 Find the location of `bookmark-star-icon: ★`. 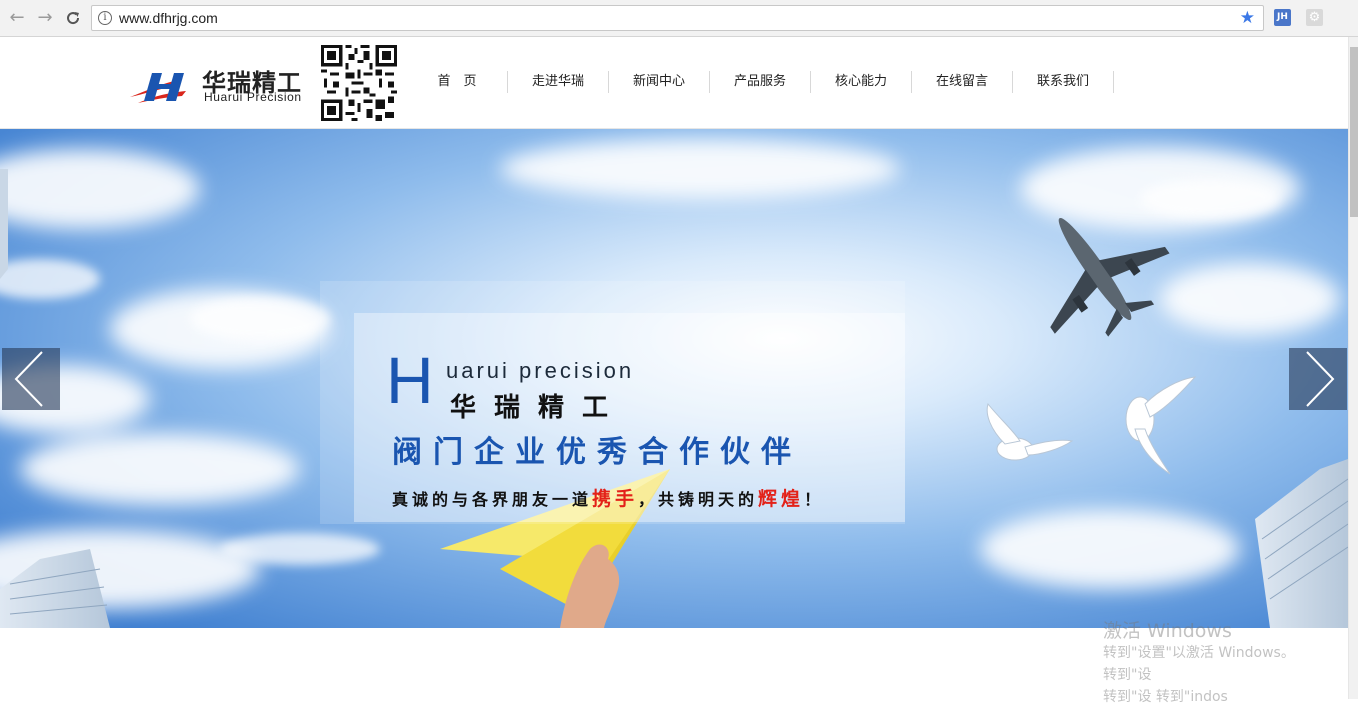

bookmark-star-icon: ★ is located at coordinates (1247, 18).